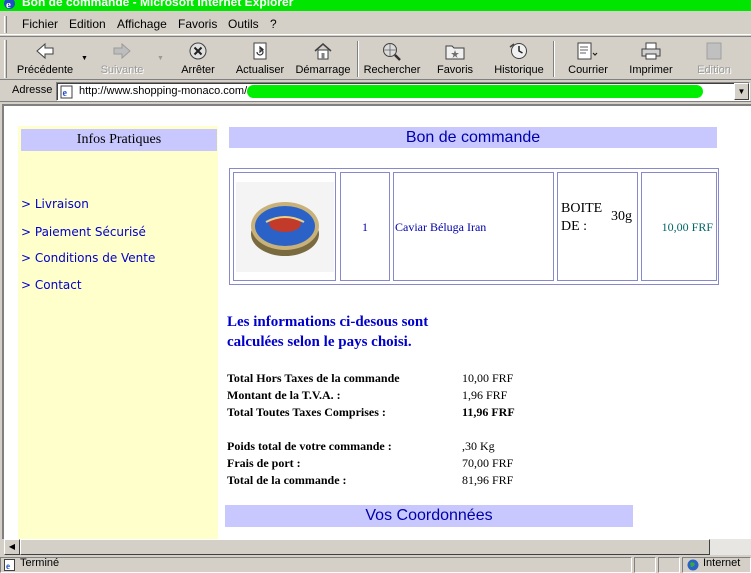 Image resolution: width=751 pixels, height=573 pixels. I want to click on search-button-label: Rechercher, so click(392, 70).